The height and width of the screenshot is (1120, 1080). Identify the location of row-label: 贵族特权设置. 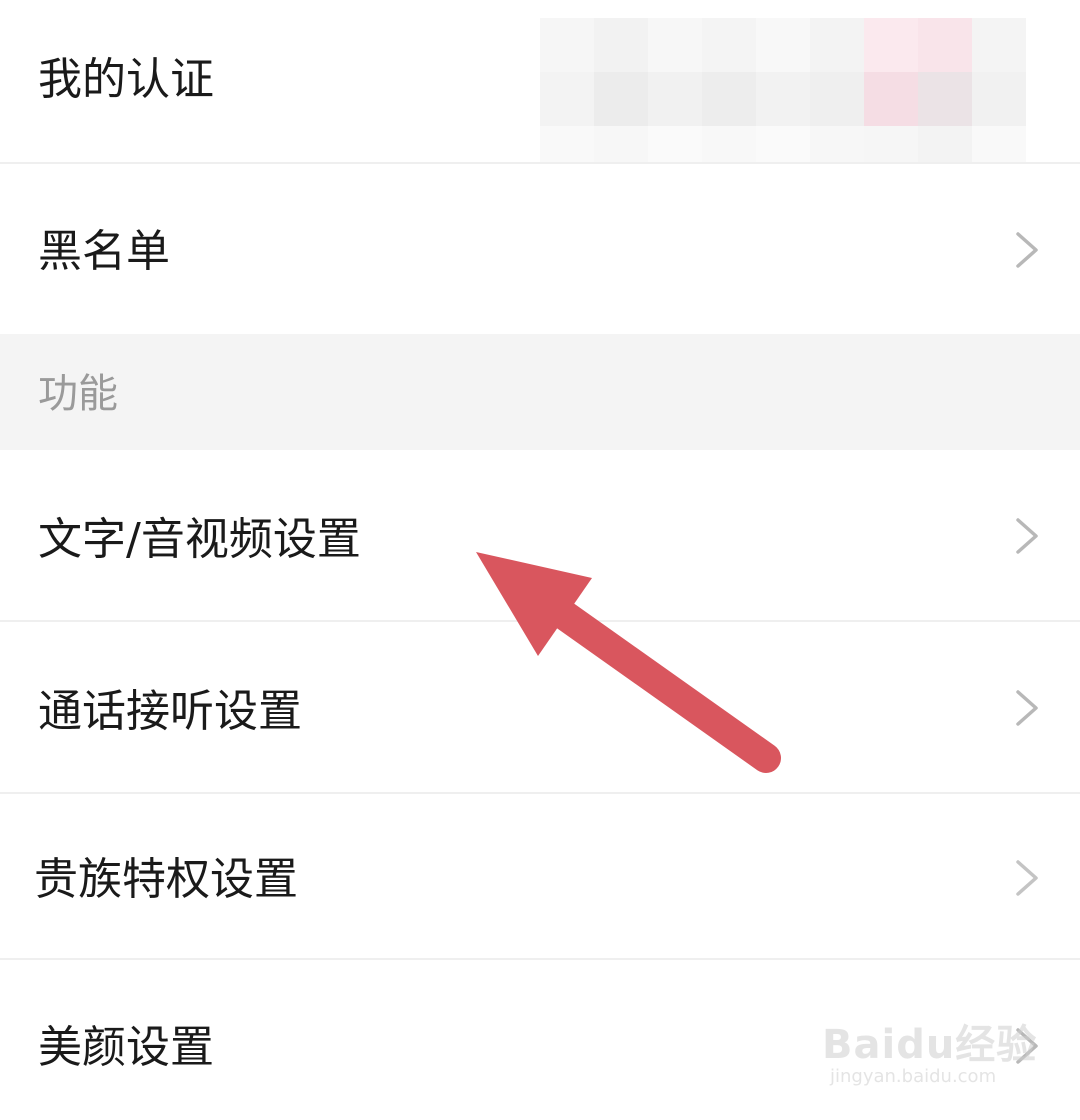
(166, 879).